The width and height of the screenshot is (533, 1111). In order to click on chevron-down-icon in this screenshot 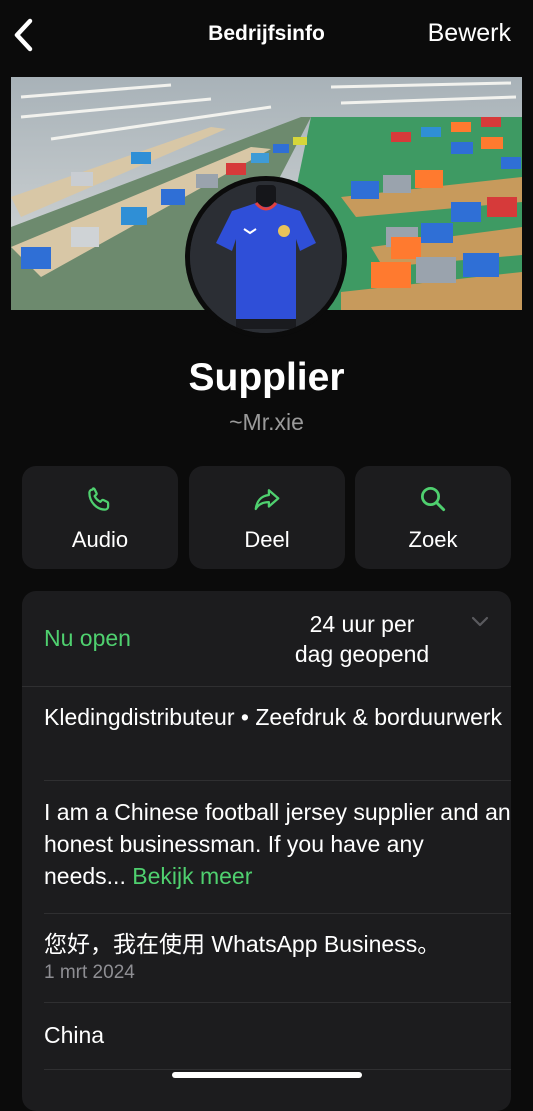, I will do `click(480, 622)`.